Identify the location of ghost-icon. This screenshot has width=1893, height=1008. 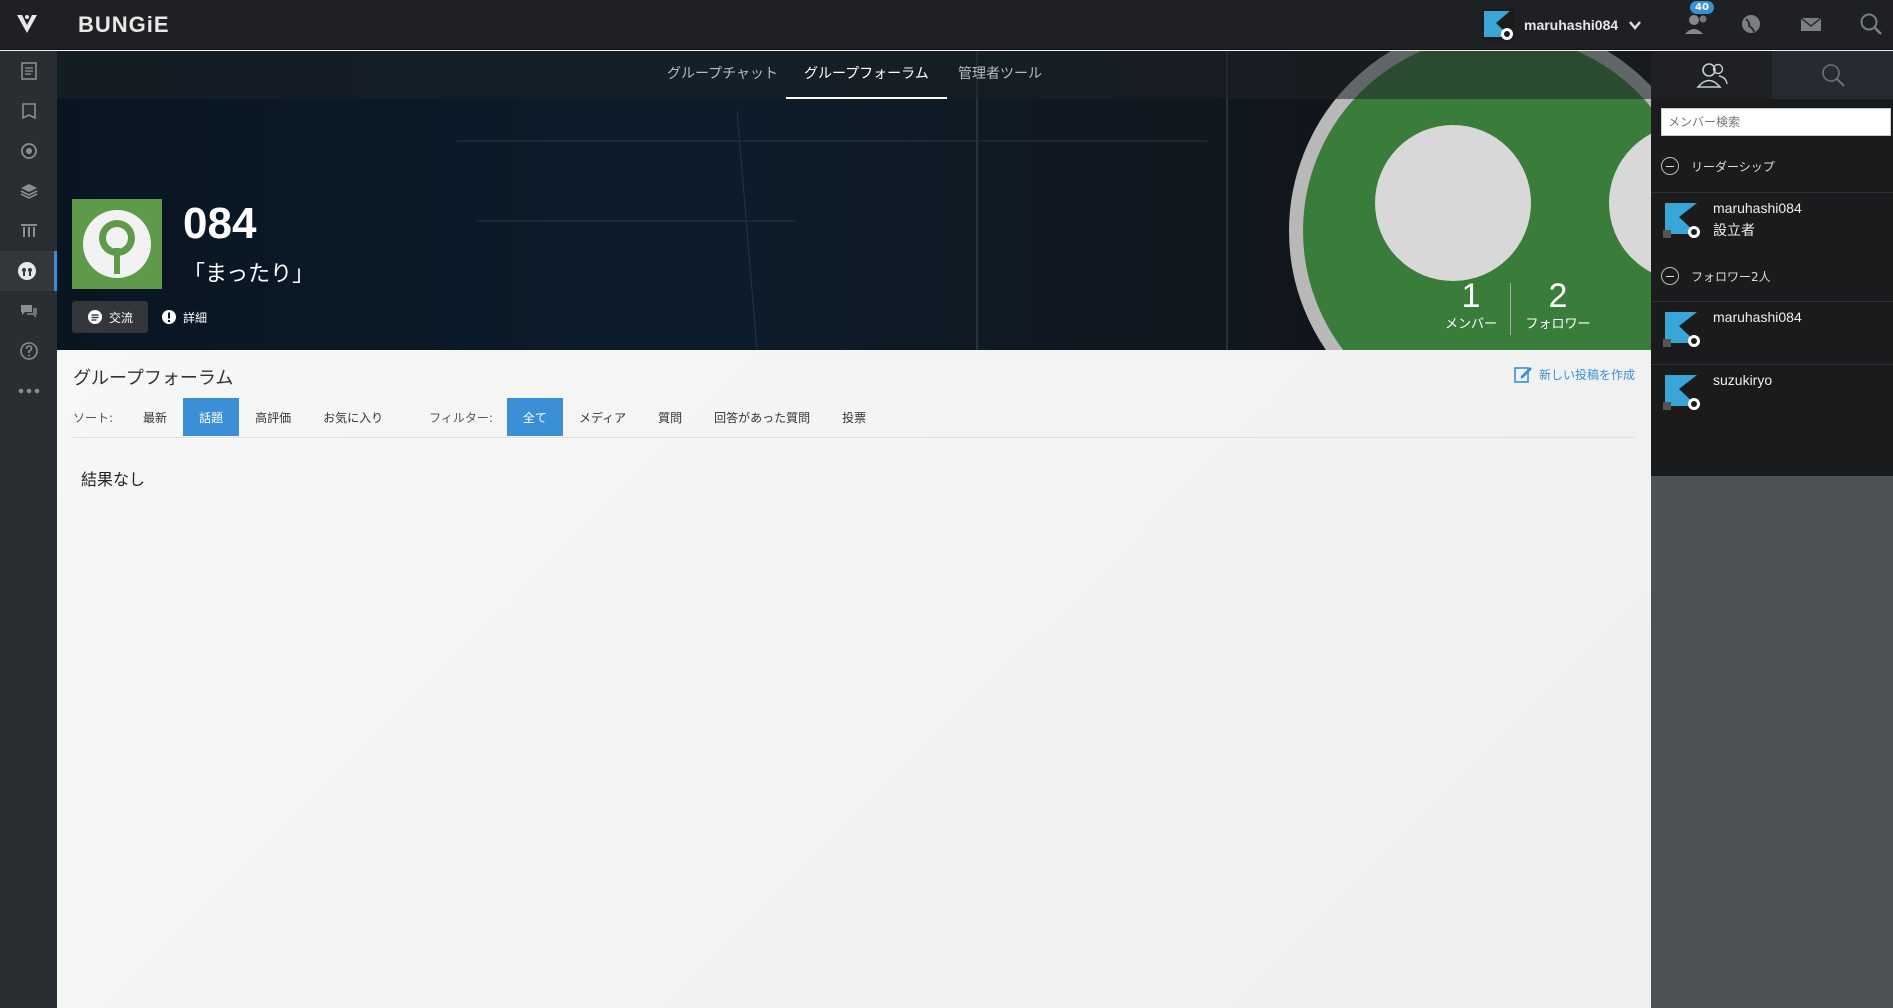
(28, 151).